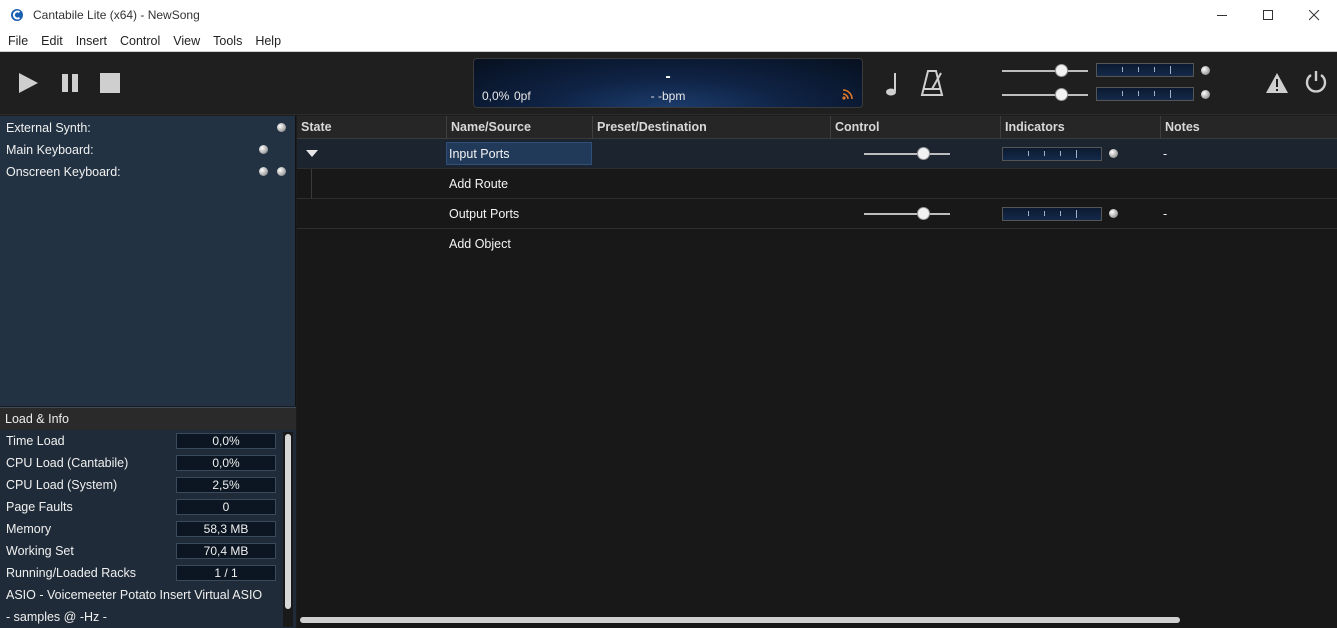  What do you see at coordinates (1268, 15) in the screenshot?
I see `maximize-button` at bounding box center [1268, 15].